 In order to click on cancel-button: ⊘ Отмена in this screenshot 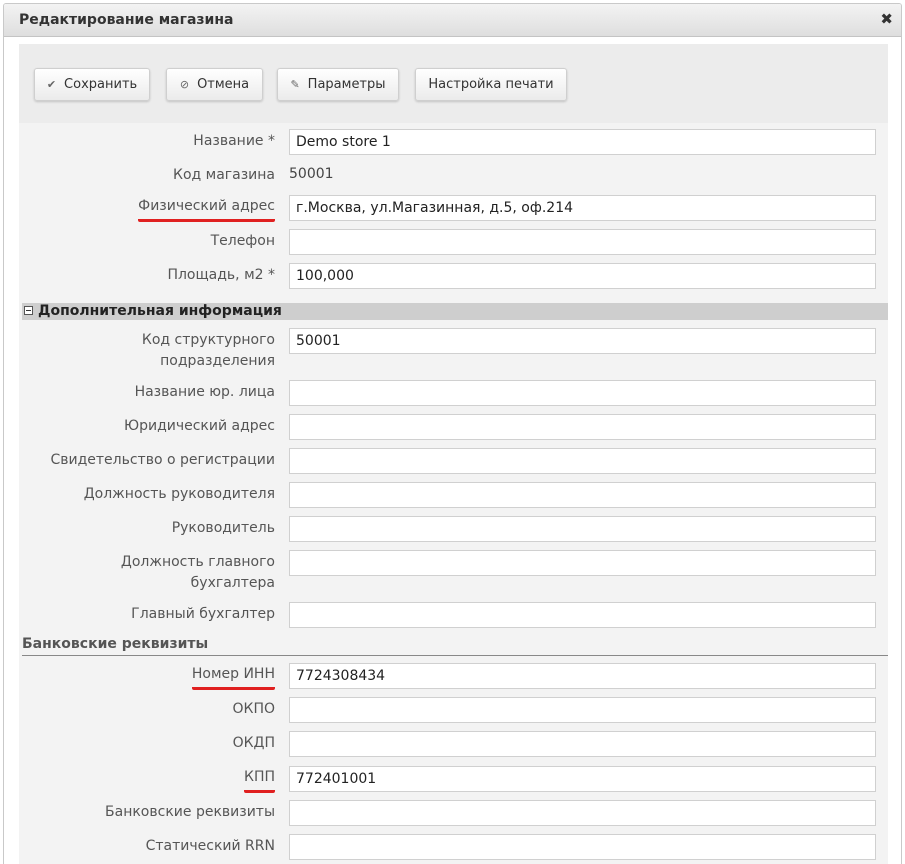, I will do `click(214, 84)`.